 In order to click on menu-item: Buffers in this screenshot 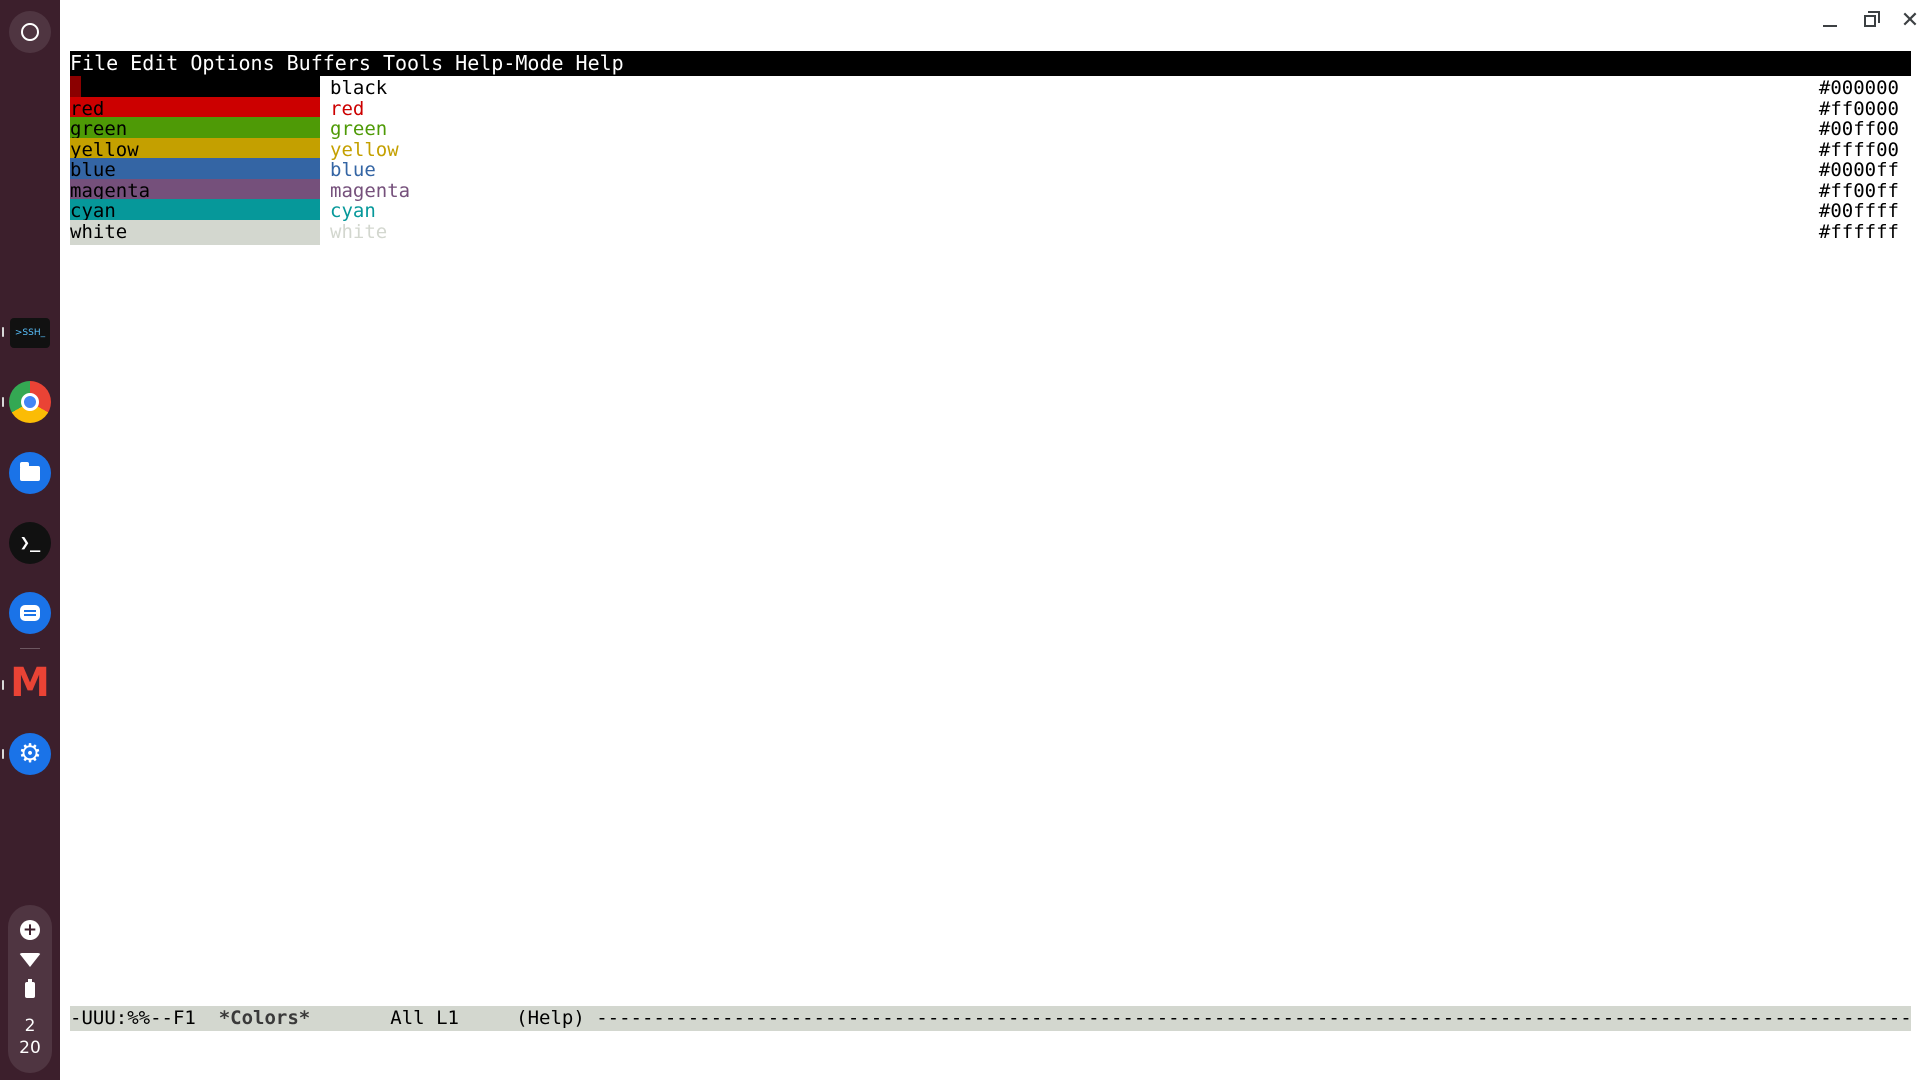, I will do `click(329, 63)`.